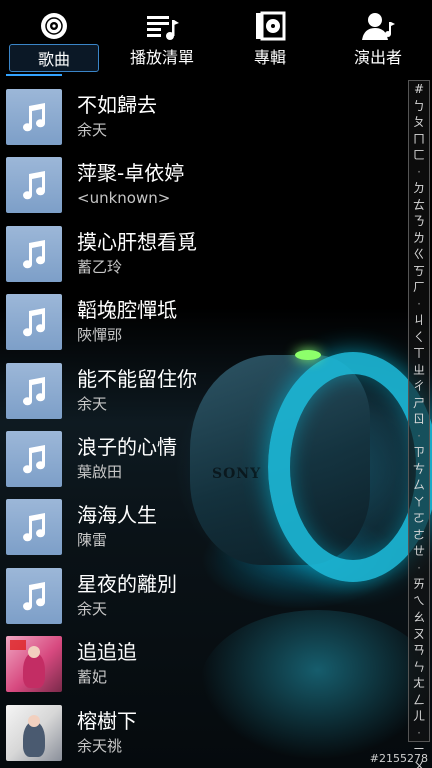  I want to click on index-letter: ㄘ, so click(419, 469).